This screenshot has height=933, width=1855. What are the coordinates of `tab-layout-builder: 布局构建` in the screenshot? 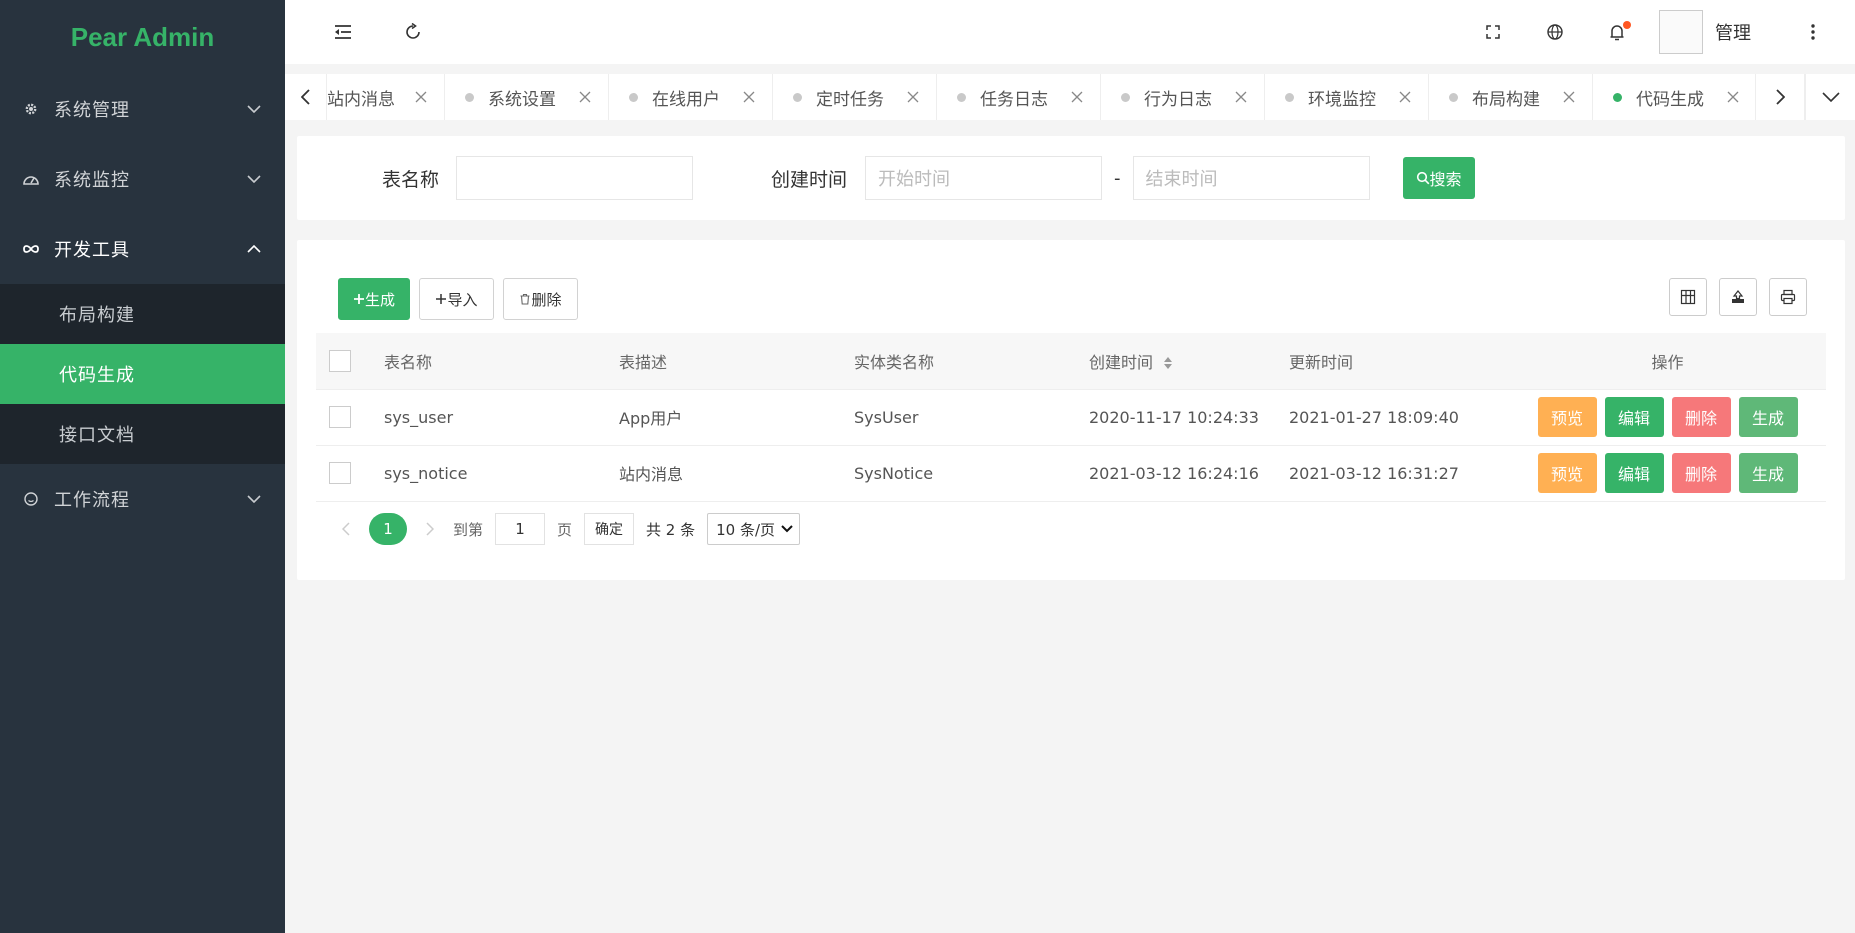 It's located at (1511, 97).